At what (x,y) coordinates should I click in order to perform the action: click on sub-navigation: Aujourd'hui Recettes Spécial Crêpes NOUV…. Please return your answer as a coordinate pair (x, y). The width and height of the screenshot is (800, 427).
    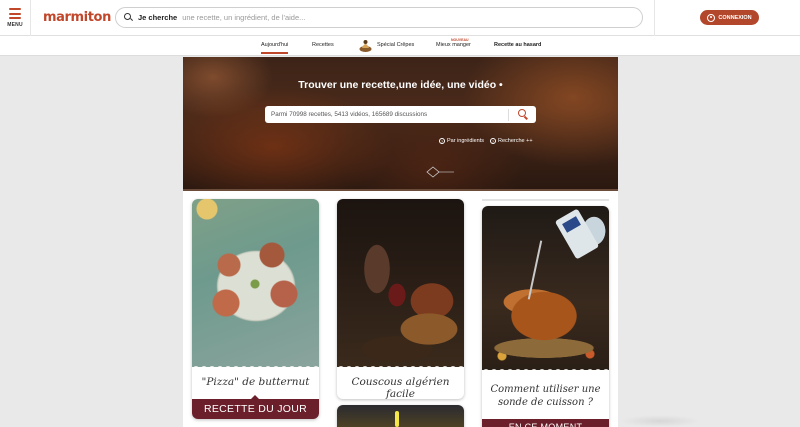
    Looking at the image, I should click on (400, 46).